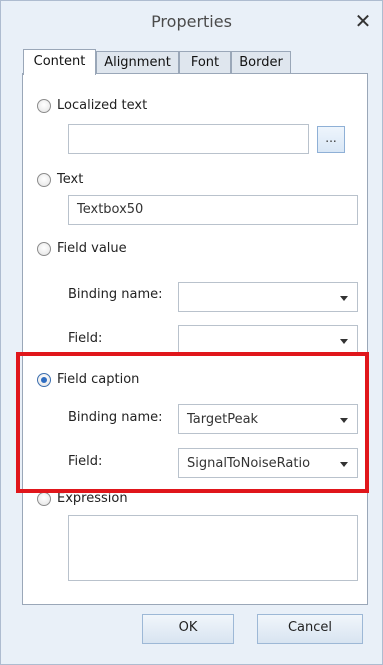 The width and height of the screenshot is (383, 665). I want to click on field-caption-radio, so click(44, 379).